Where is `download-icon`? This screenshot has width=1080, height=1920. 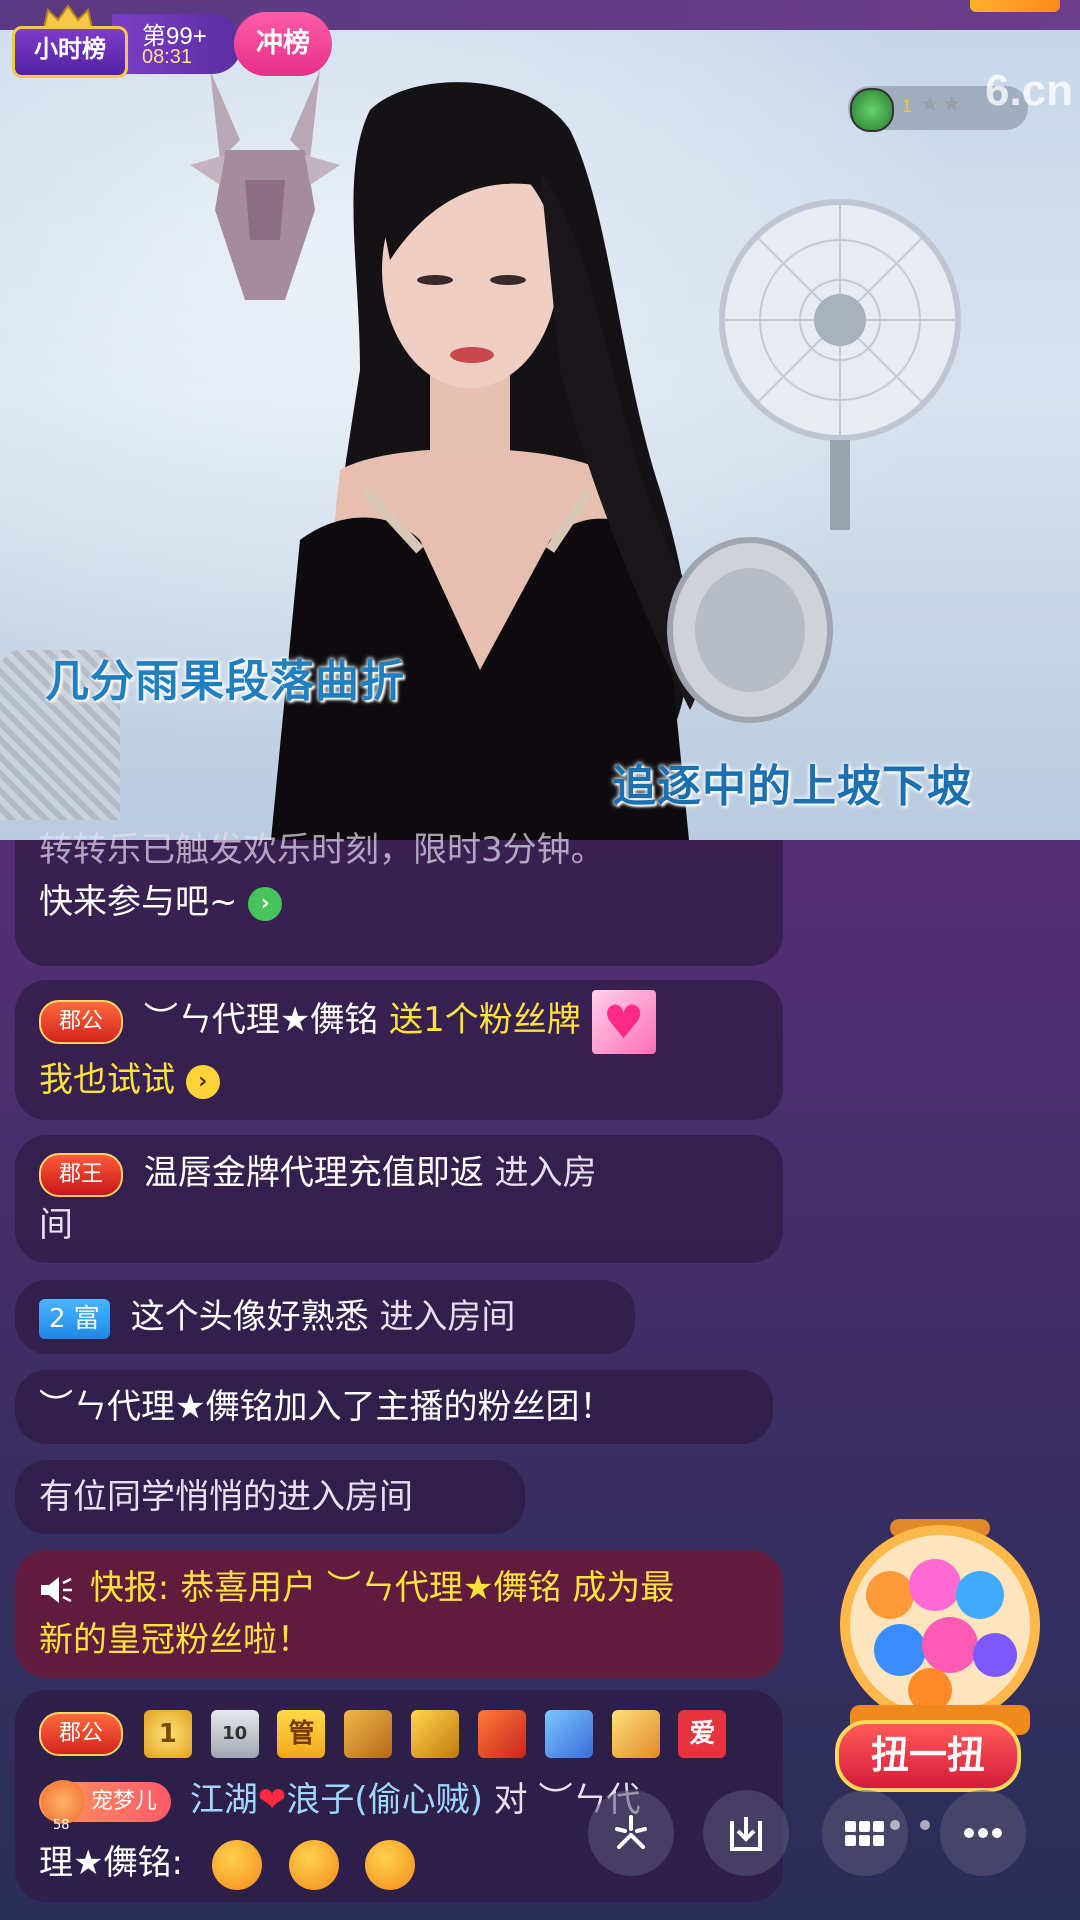 download-icon is located at coordinates (746, 1834).